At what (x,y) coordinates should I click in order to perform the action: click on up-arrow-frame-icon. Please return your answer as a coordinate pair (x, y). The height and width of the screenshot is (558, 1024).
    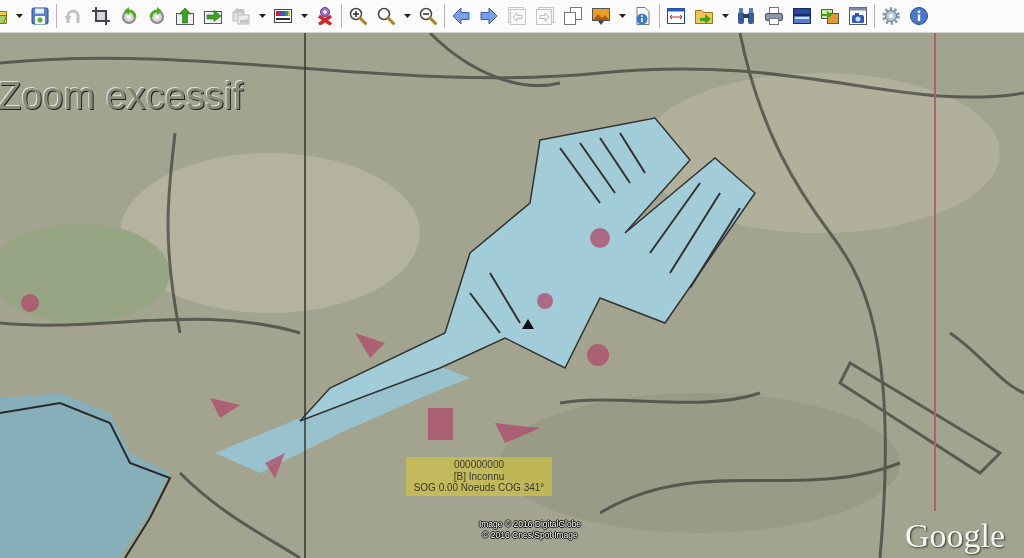
    Looking at the image, I should click on (185, 16).